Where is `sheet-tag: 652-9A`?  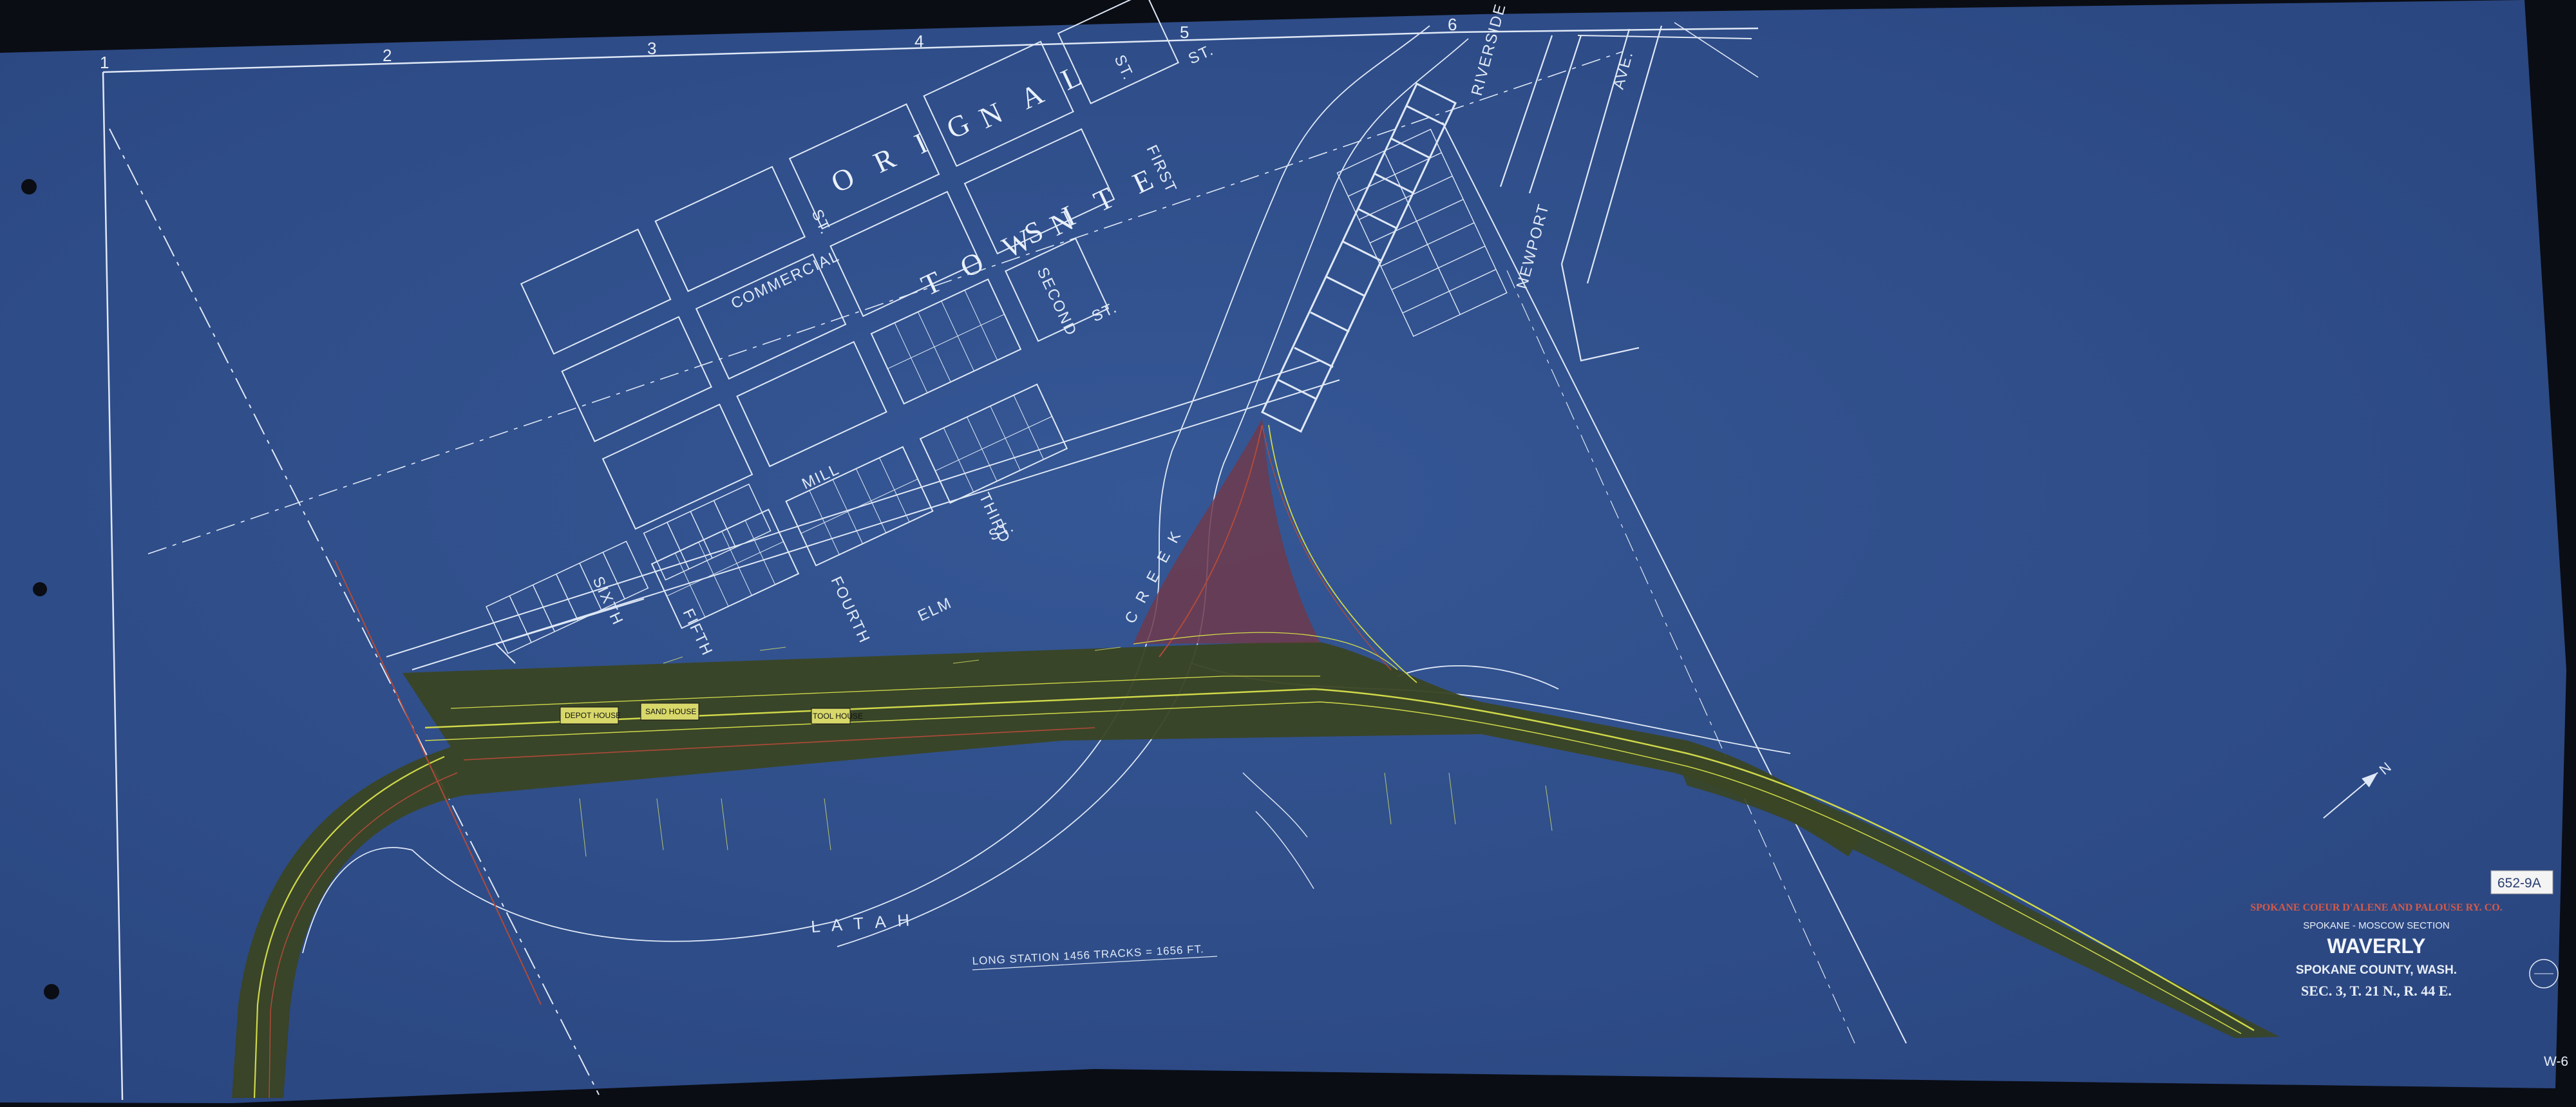
sheet-tag: 652-9A is located at coordinates (2522, 882).